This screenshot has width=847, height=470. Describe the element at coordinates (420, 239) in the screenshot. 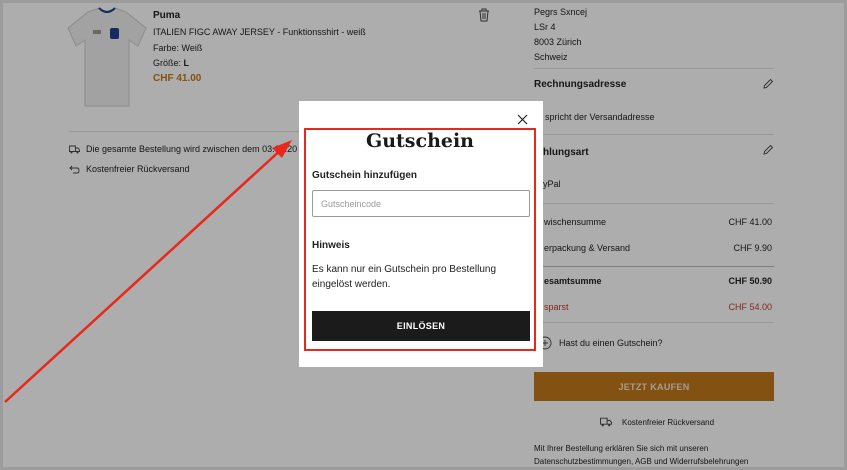

I see `highlight-box` at that location.